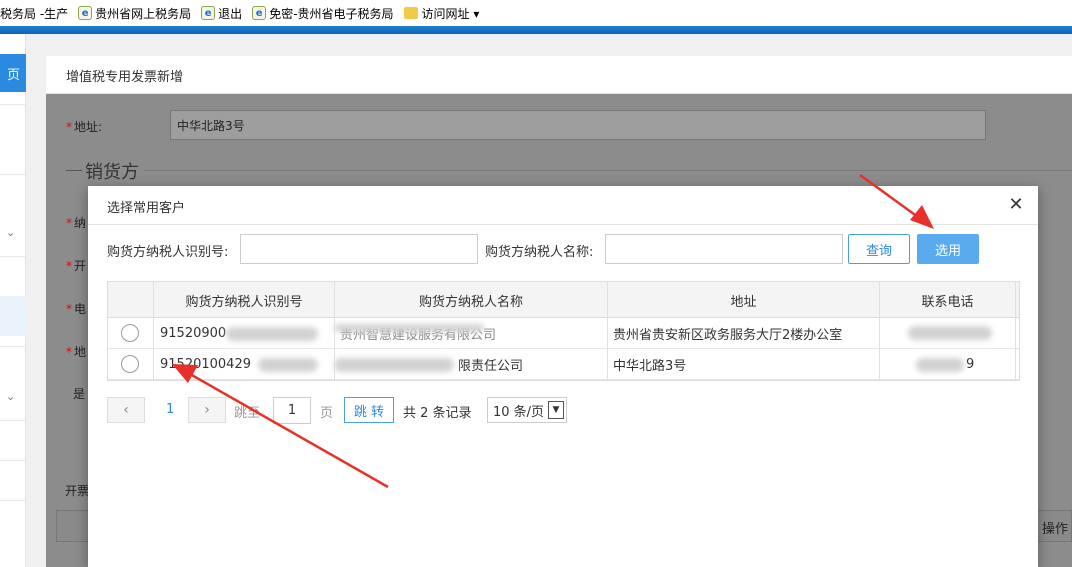  I want to click on taxid-search-label: 购货方纳税人识别号:, so click(168, 252).